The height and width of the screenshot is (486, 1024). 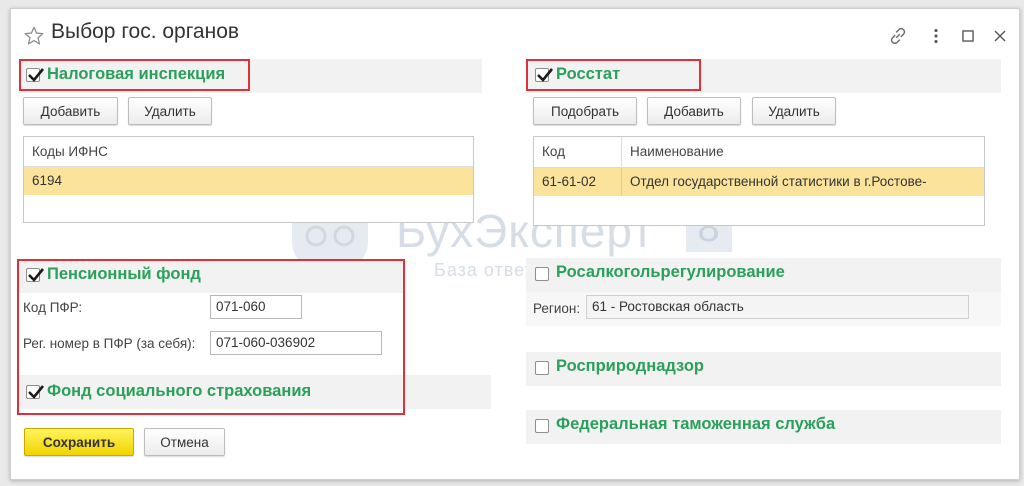 What do you see at coordinates (777, 307) in the screenshot?
I see `rosalko-region-input: 61 - Ростовская область` at bounding box center [777, 307].